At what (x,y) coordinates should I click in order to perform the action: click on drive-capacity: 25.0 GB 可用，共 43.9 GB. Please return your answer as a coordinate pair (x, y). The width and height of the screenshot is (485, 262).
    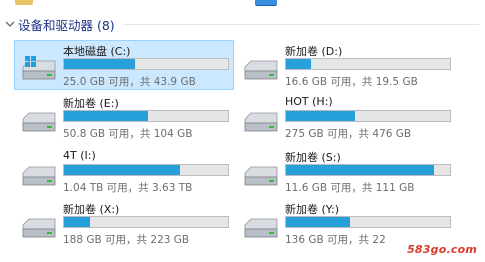
    Looking at the image, I should click on (129, 82).